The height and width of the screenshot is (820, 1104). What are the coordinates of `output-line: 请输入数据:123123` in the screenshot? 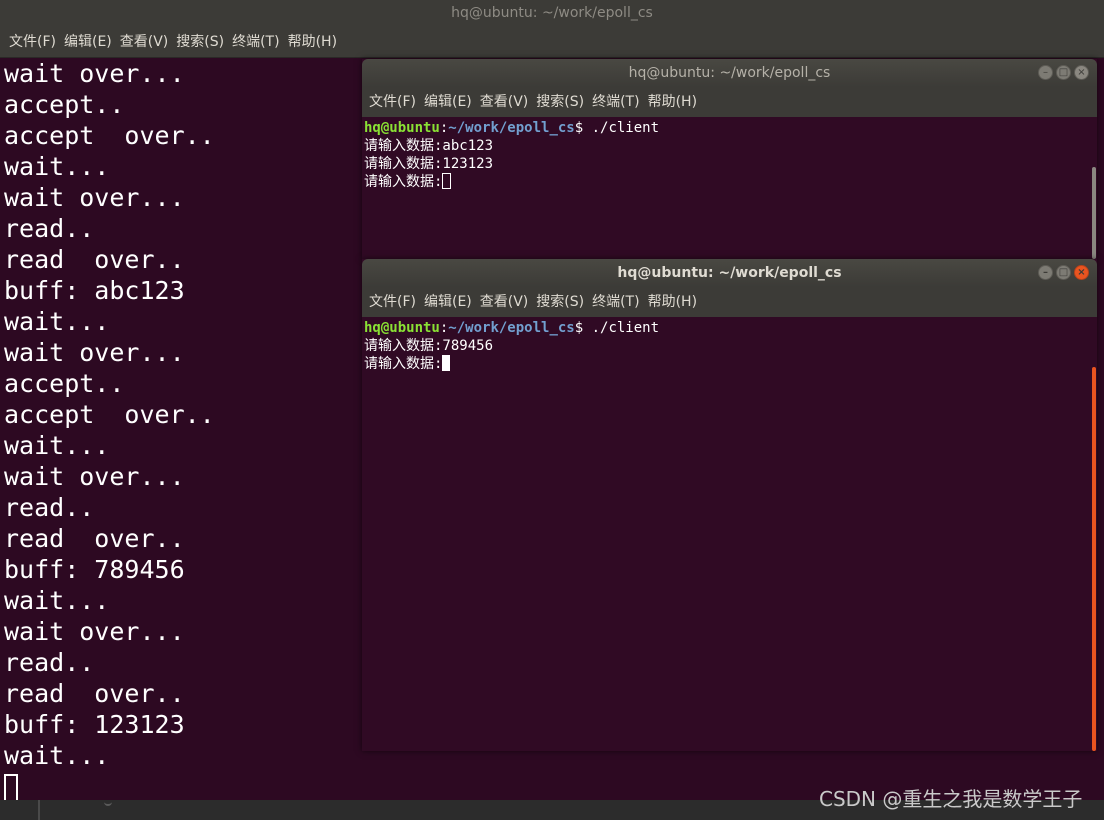 It's located at (429, 164).